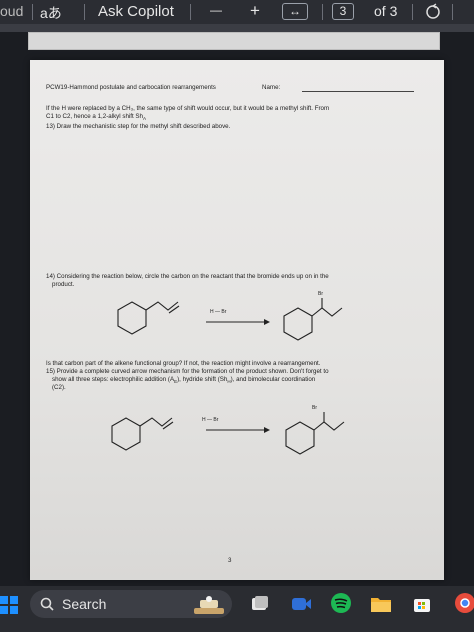 This screenshot has height=632, width=474. I want to click on windows-start-icon, so click(9, 605).